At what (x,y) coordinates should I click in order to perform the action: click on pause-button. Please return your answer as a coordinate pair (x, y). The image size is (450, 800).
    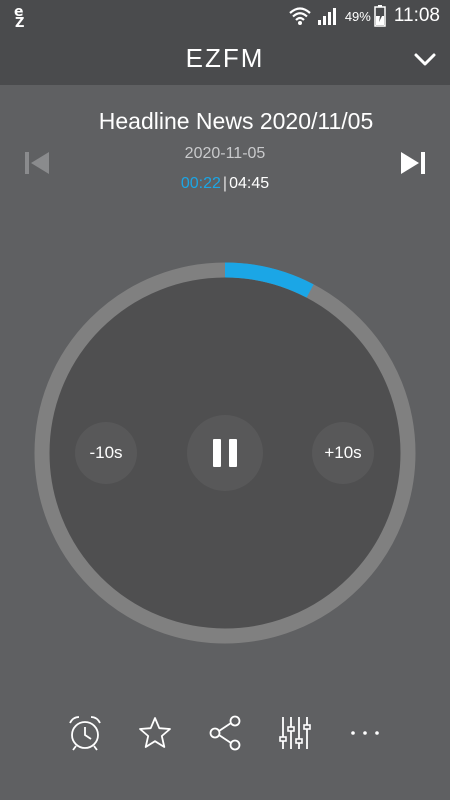
    Looking at the image, I should click on (225, 453).